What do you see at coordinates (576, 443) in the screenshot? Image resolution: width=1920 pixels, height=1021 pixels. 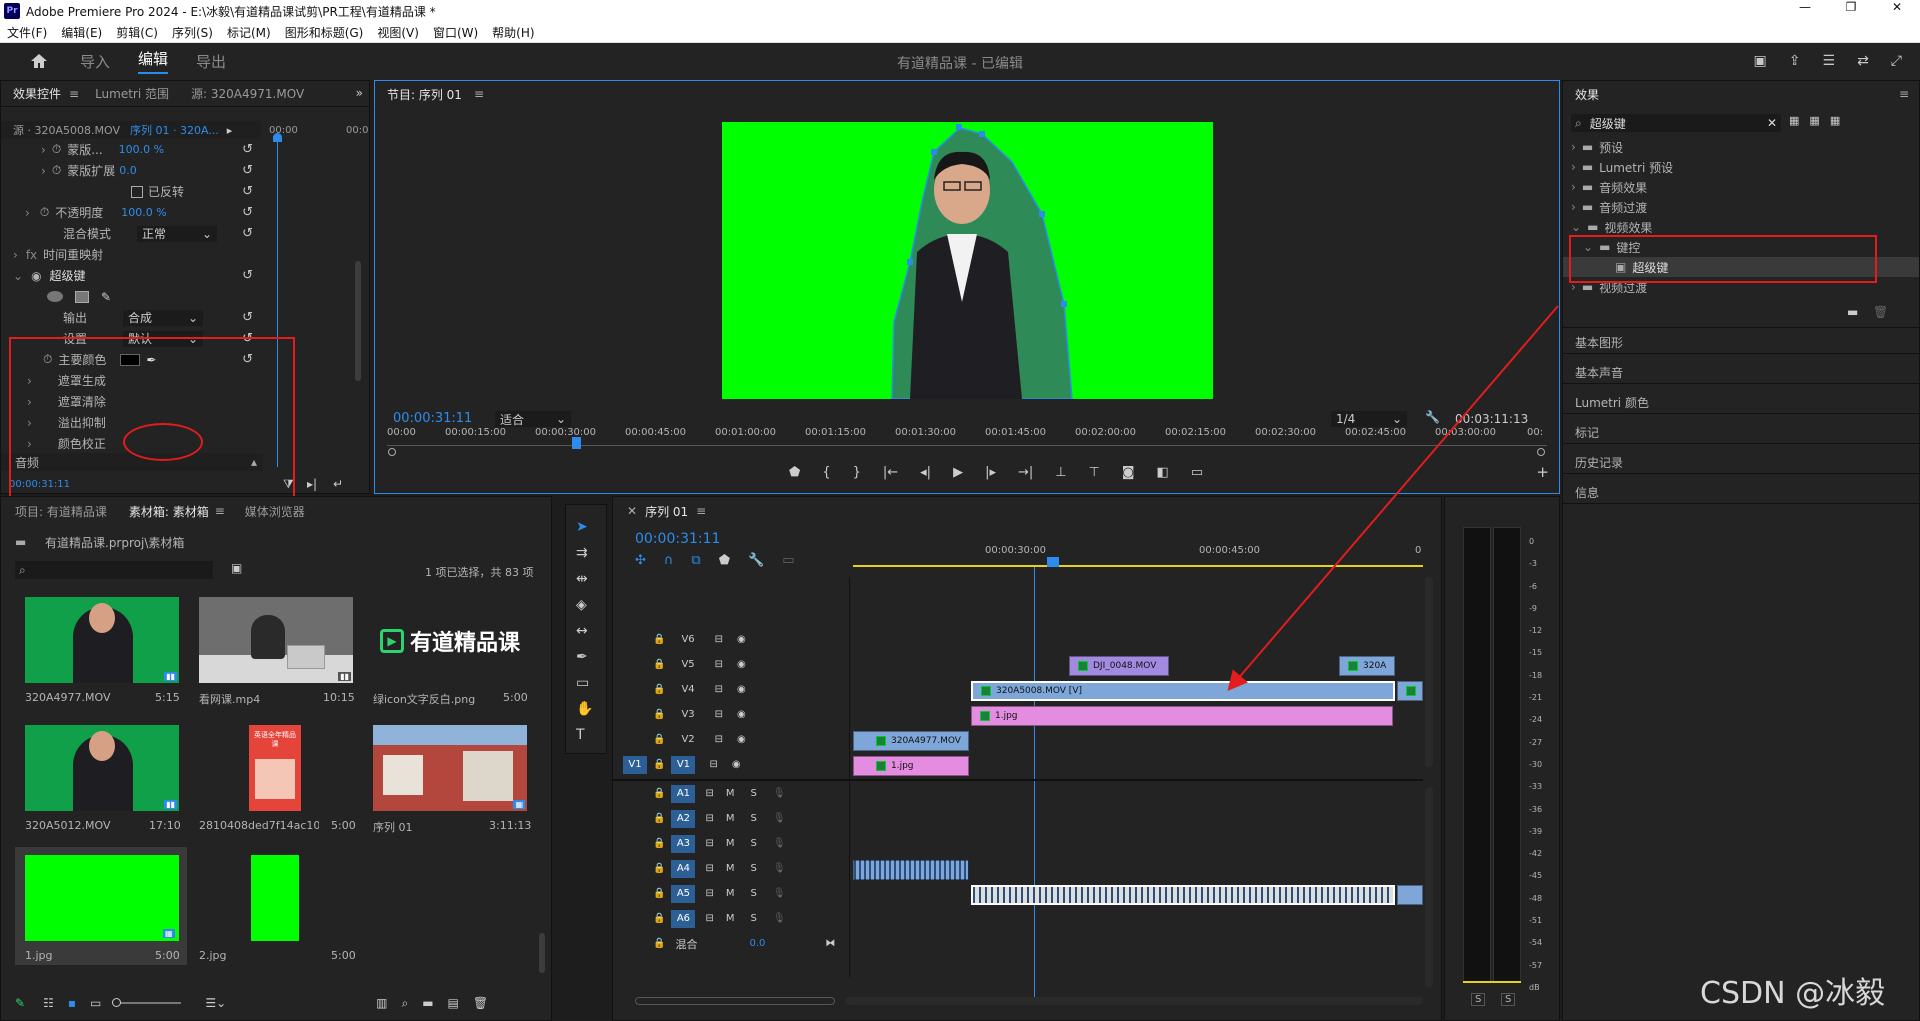 I see `program-playhead` at bounding box center [576, 443].